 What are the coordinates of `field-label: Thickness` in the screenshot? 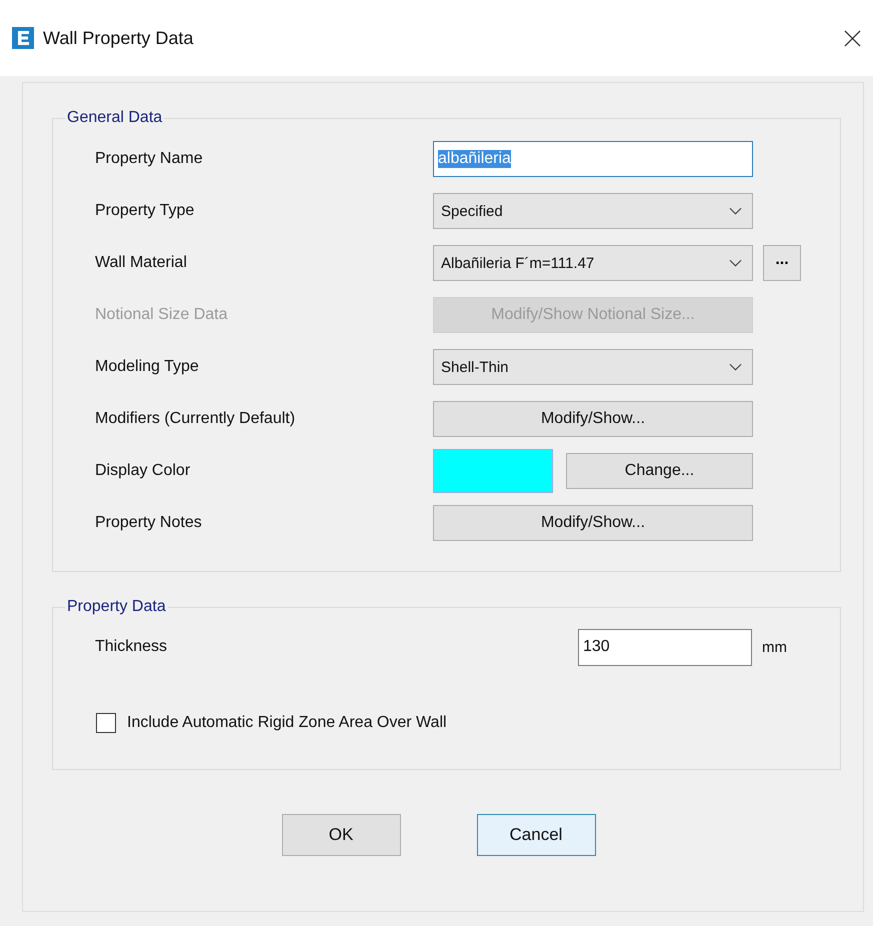 It's located at (131, 647).